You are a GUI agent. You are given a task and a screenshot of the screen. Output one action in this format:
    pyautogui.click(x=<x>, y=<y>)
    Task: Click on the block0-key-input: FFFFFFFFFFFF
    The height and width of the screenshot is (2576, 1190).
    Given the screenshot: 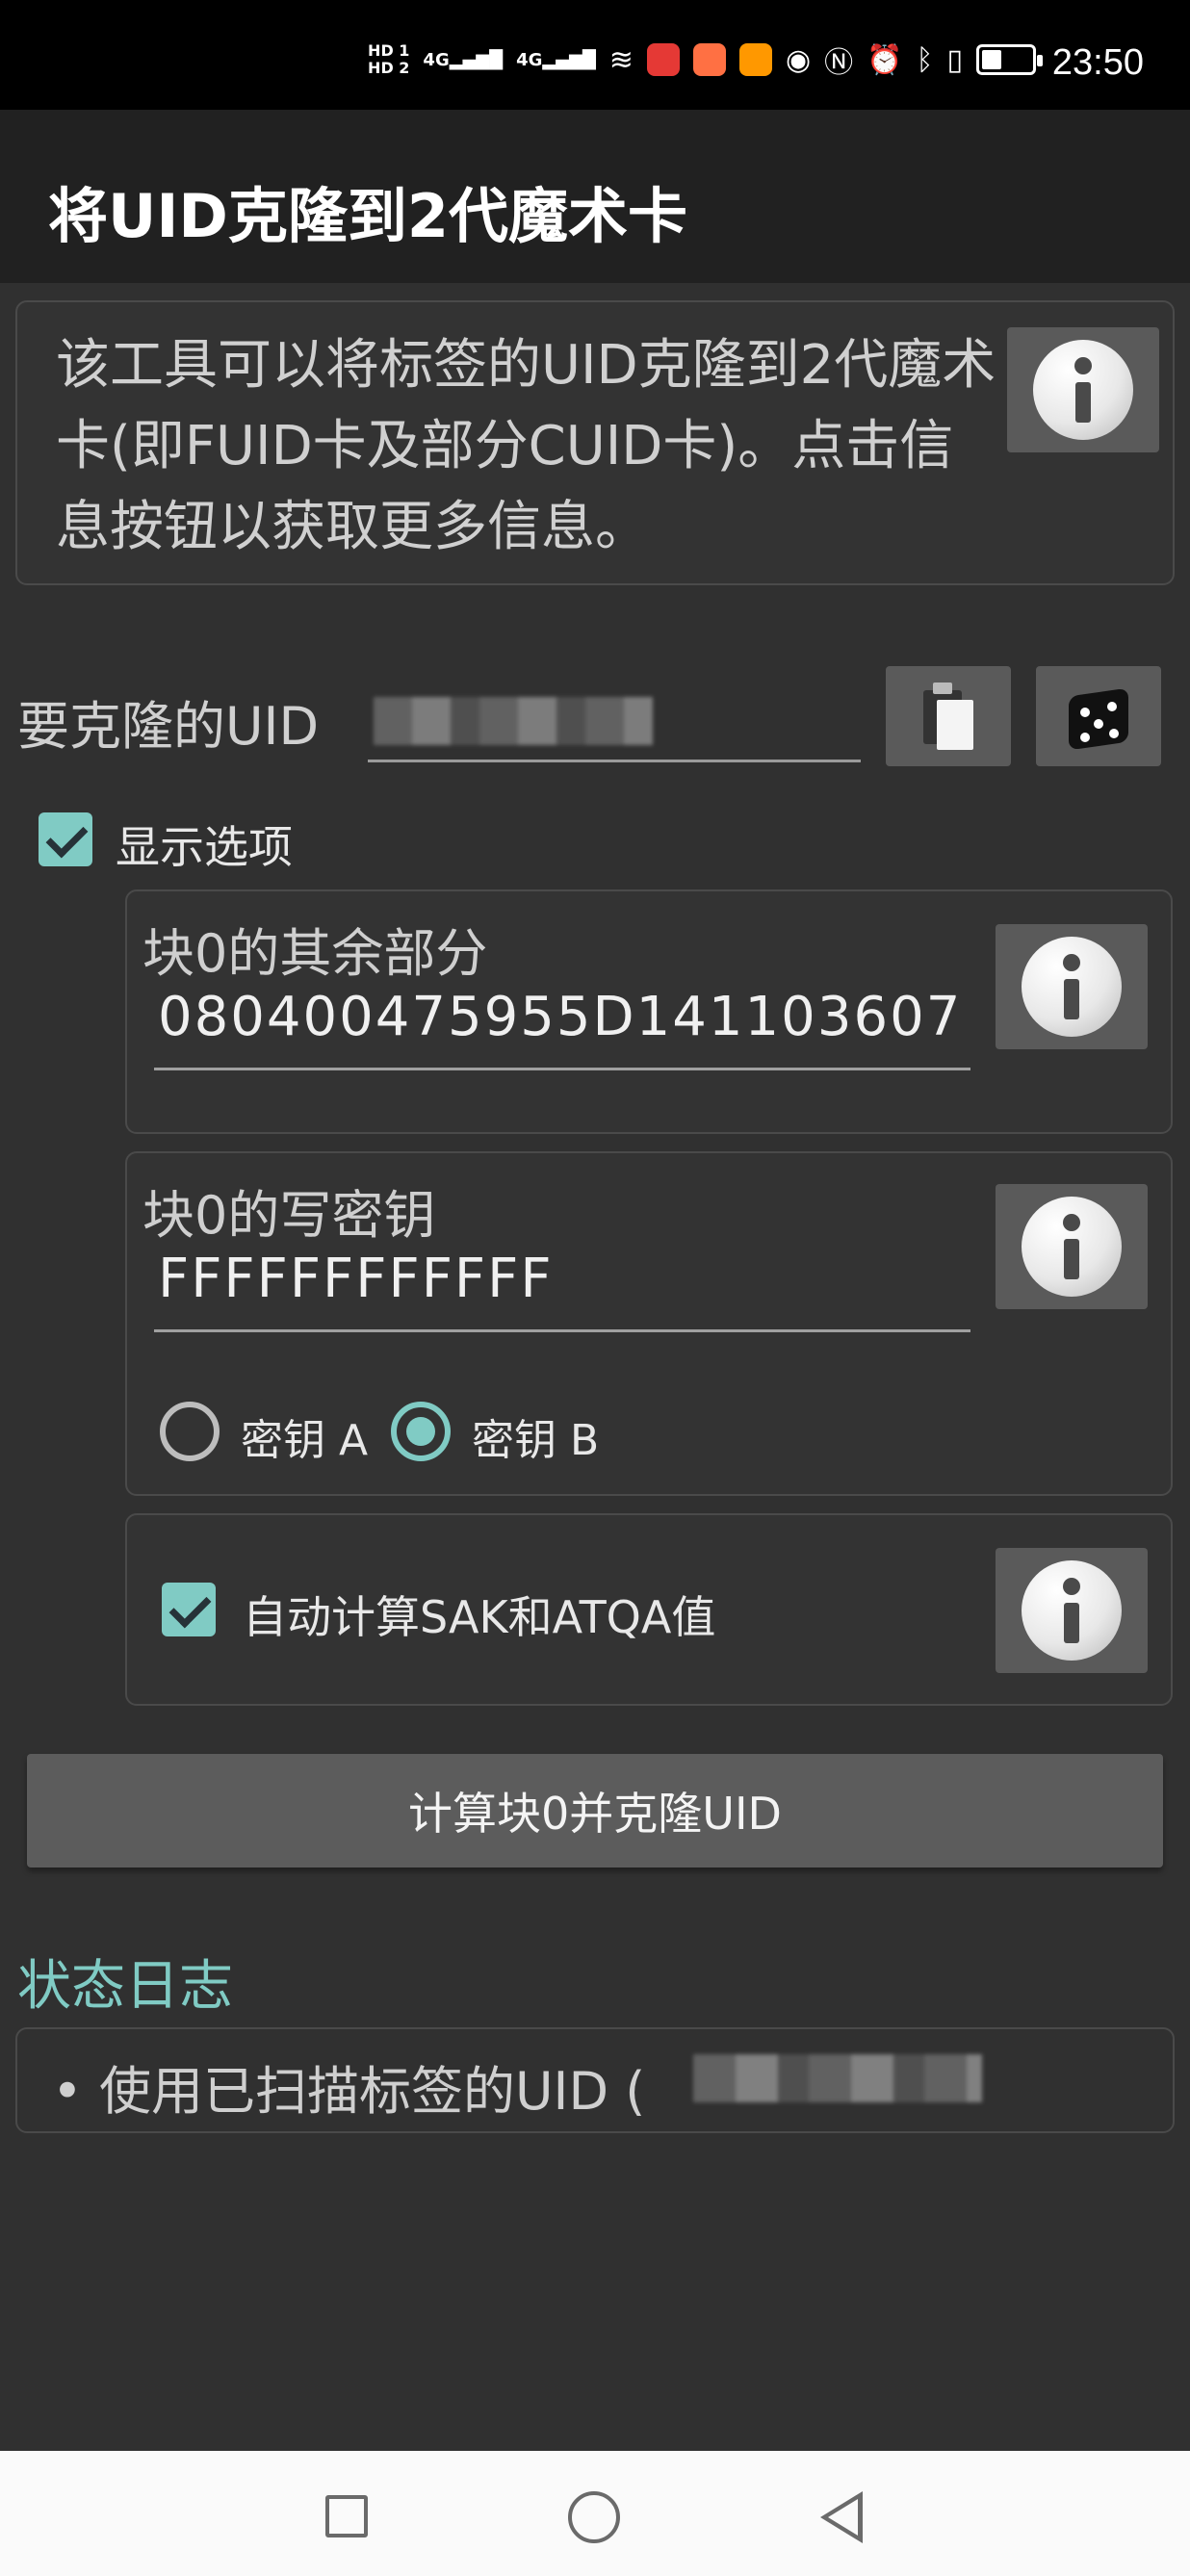 What is the action you would take?
    pyautogui.click(x=562, y=1289)
    